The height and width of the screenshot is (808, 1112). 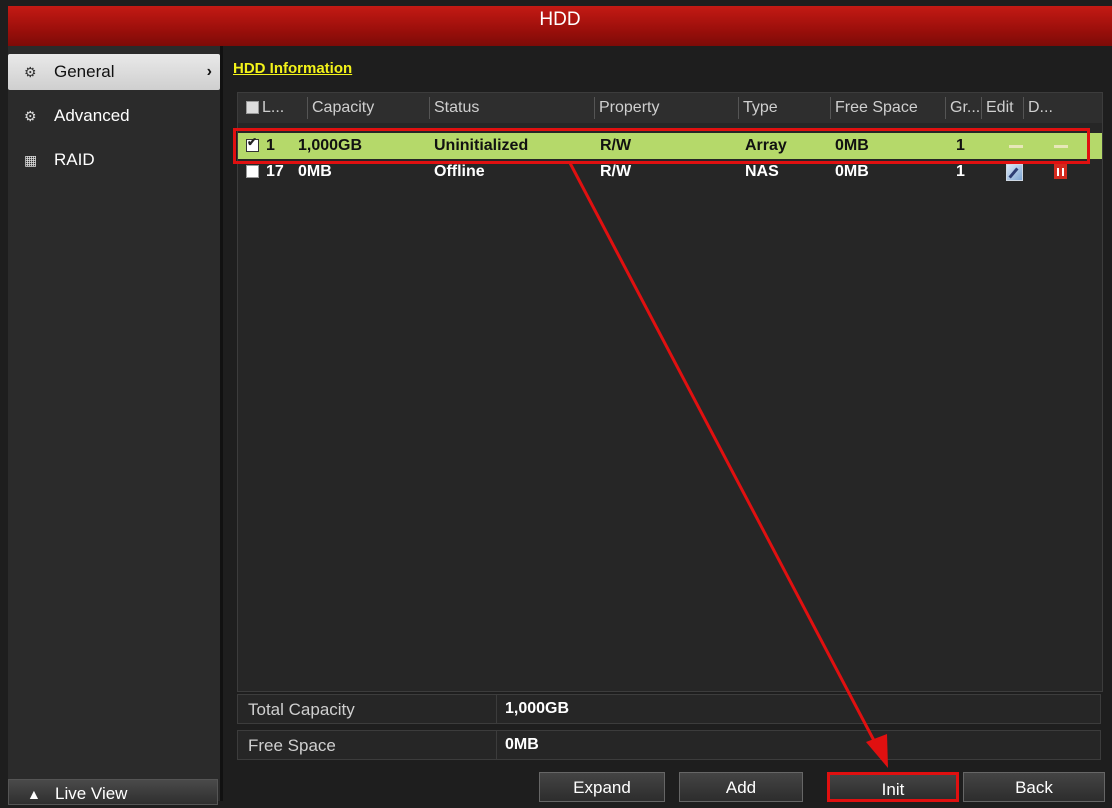 What do you see at coordinates (741, 787) in the screenshot?
I see `add-button: Add` at bounding box center [741, 787].